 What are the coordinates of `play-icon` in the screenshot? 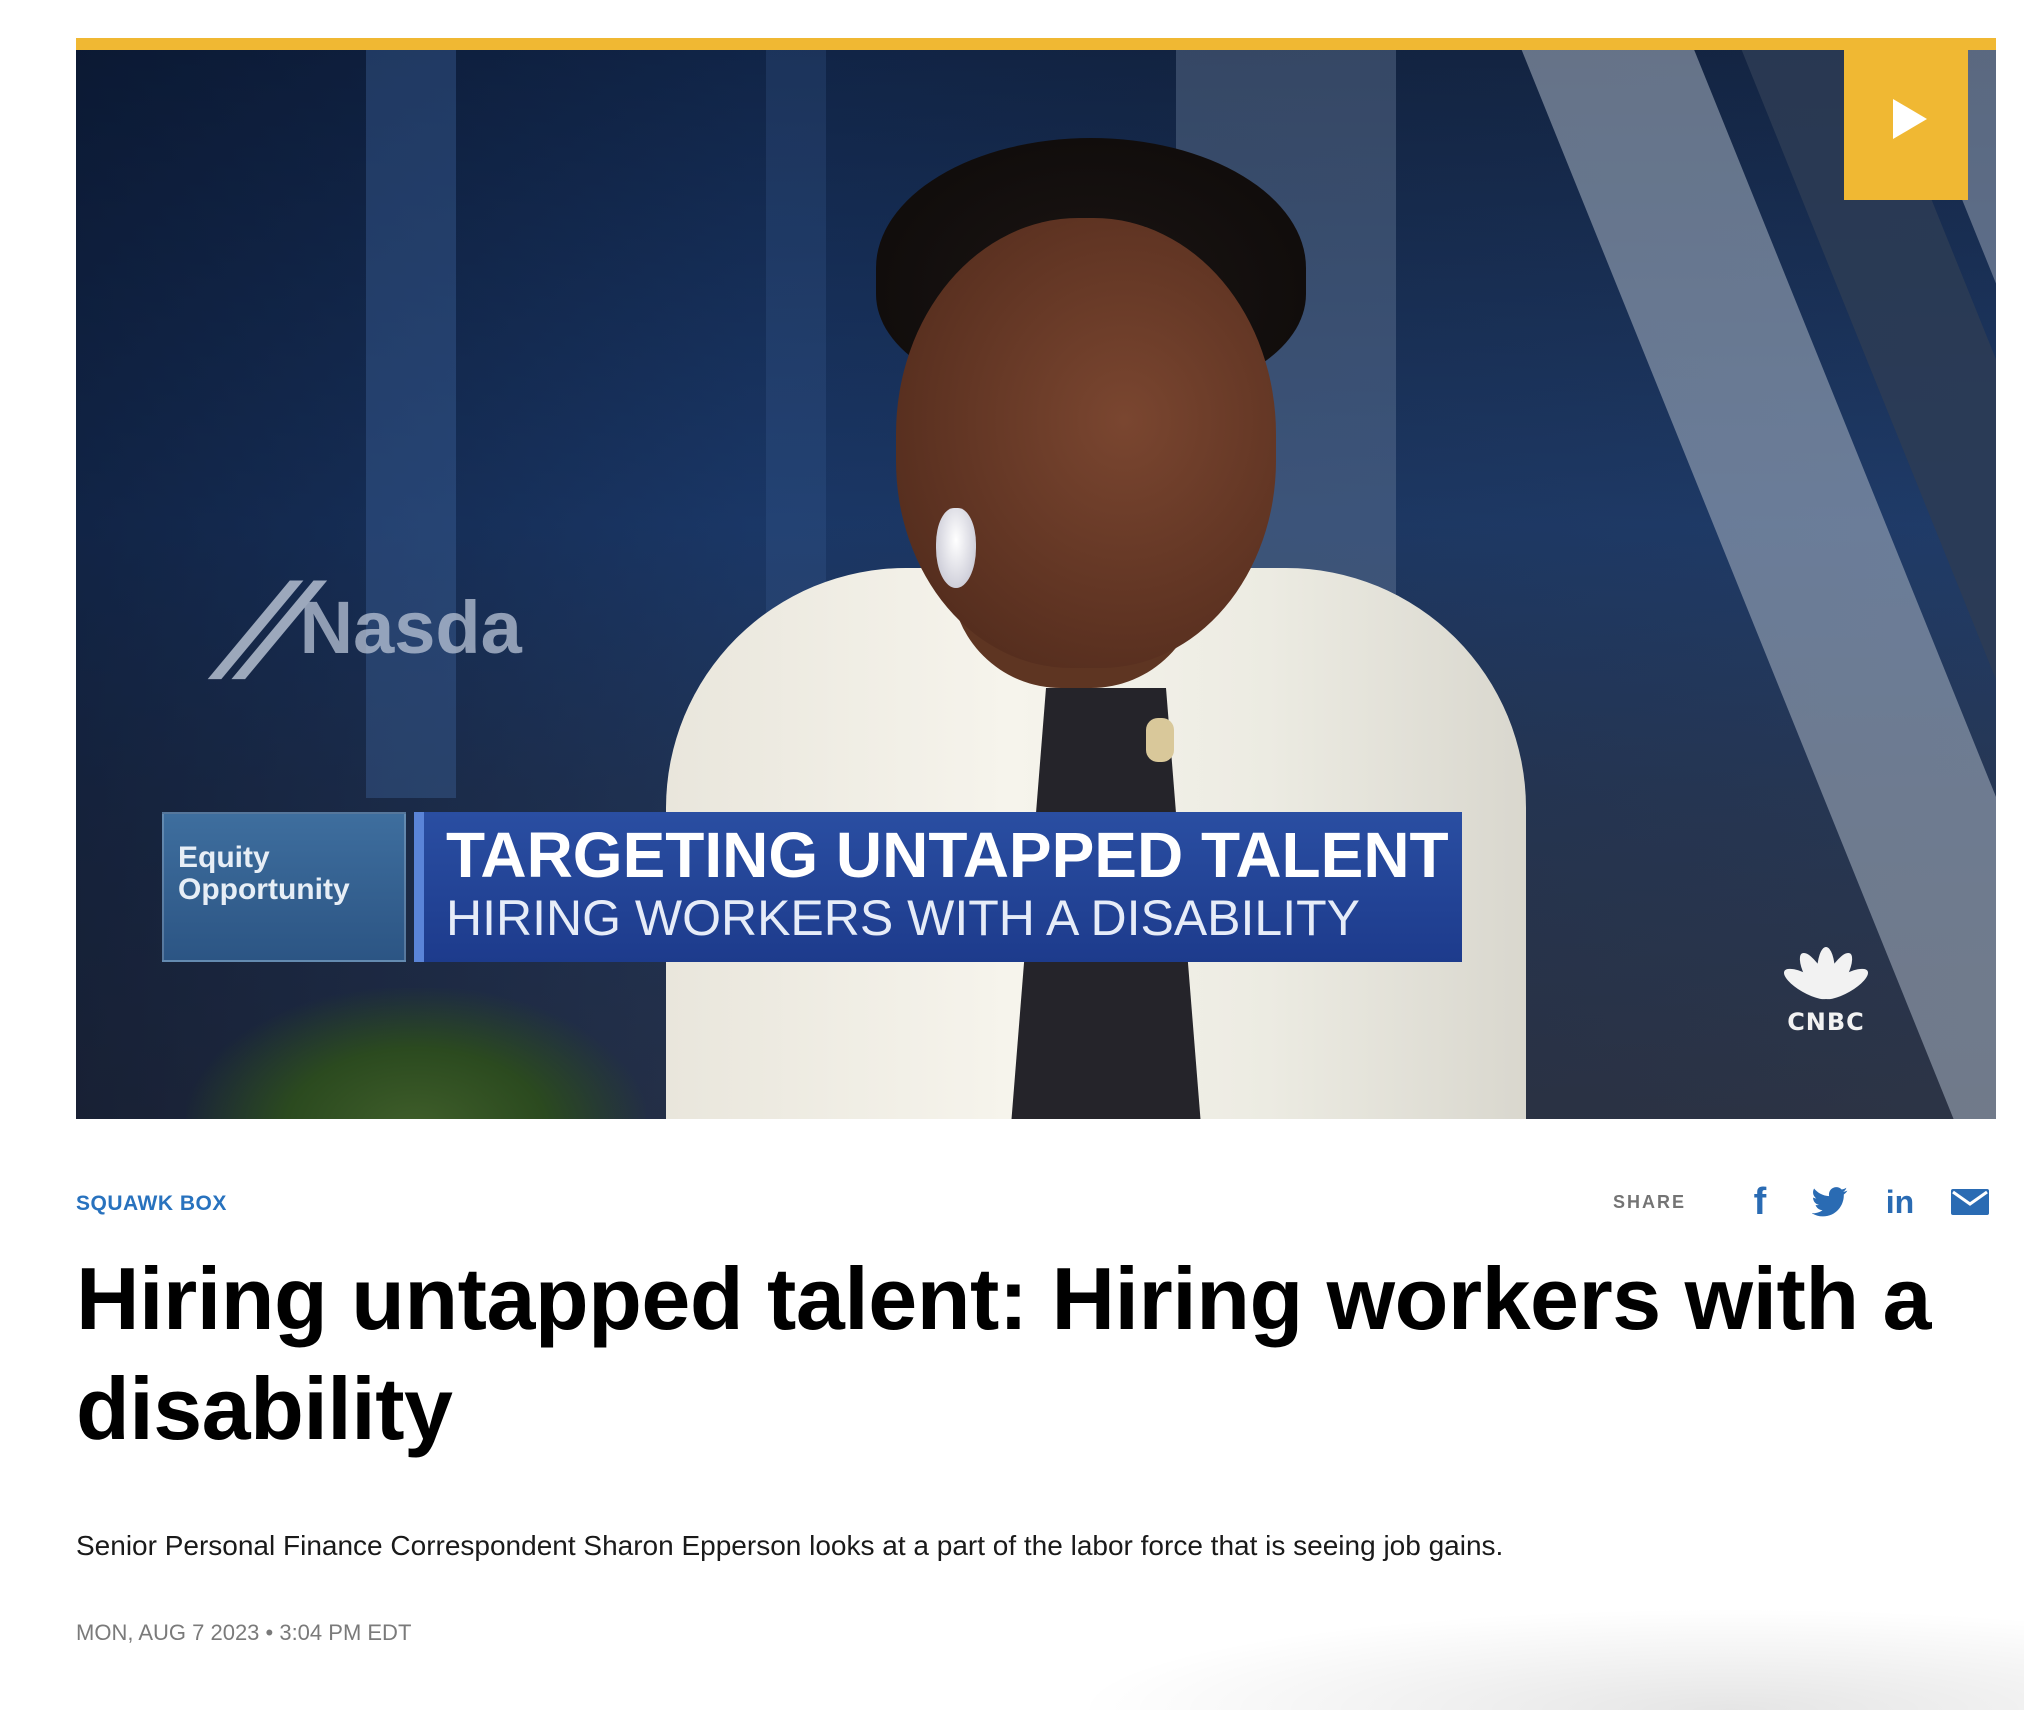 It's located at (1910, 119).